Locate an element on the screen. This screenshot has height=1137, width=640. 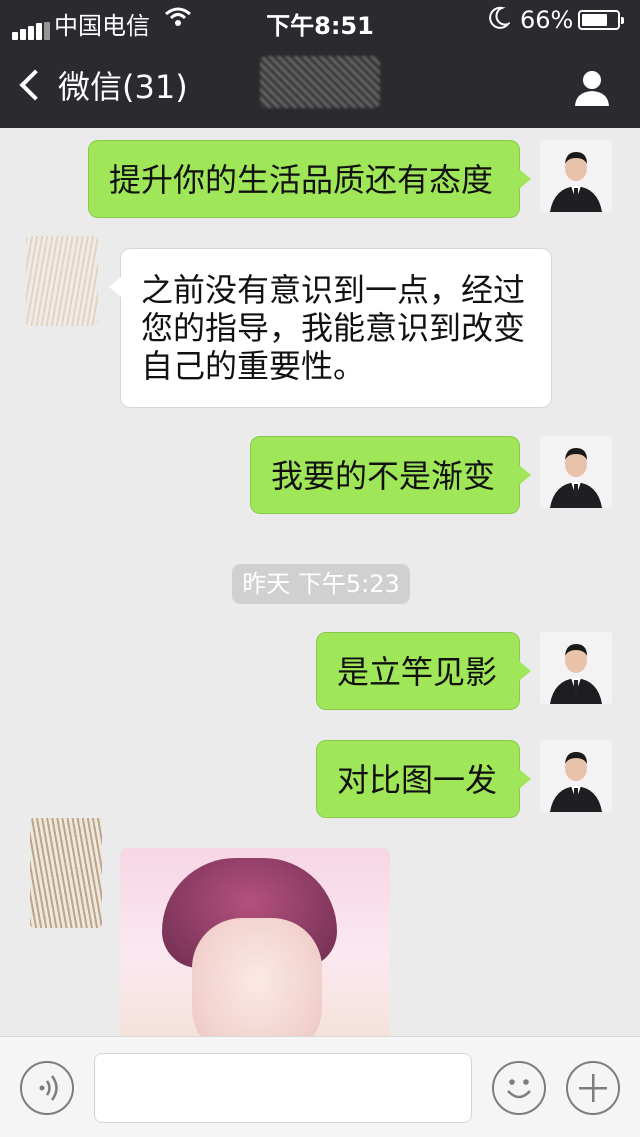
battery-icon is located at coordinates (601, 20).